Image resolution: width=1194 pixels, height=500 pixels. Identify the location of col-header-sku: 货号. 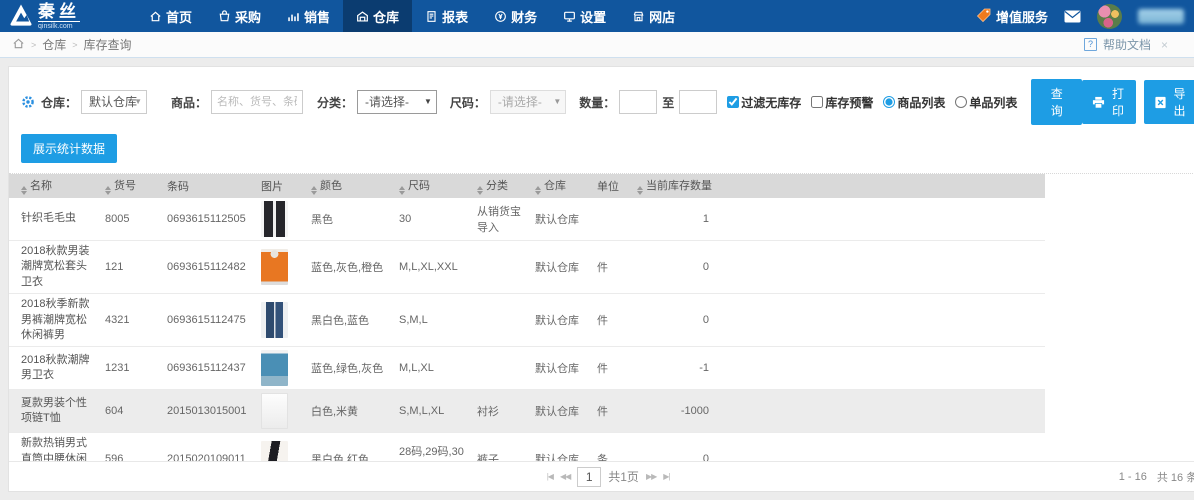
(132, 186).